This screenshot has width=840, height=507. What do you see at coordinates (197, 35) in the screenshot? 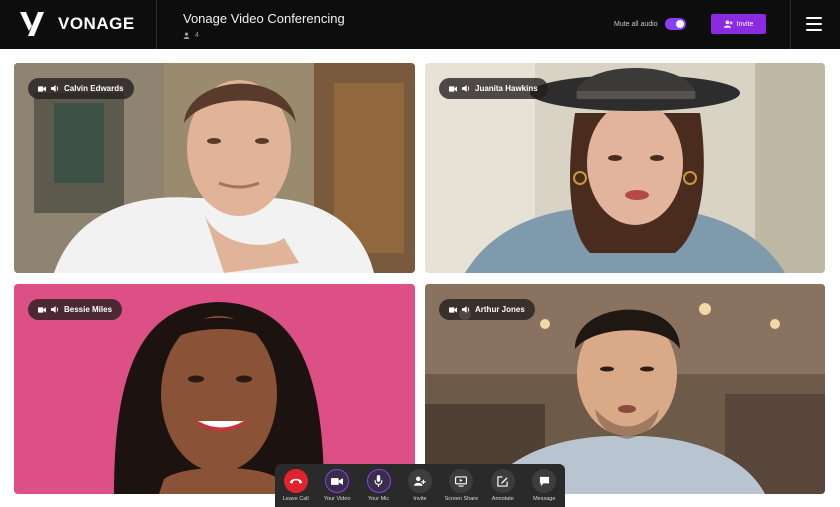
I see `participant-count-value: 4` at bounding box center [197, 35].